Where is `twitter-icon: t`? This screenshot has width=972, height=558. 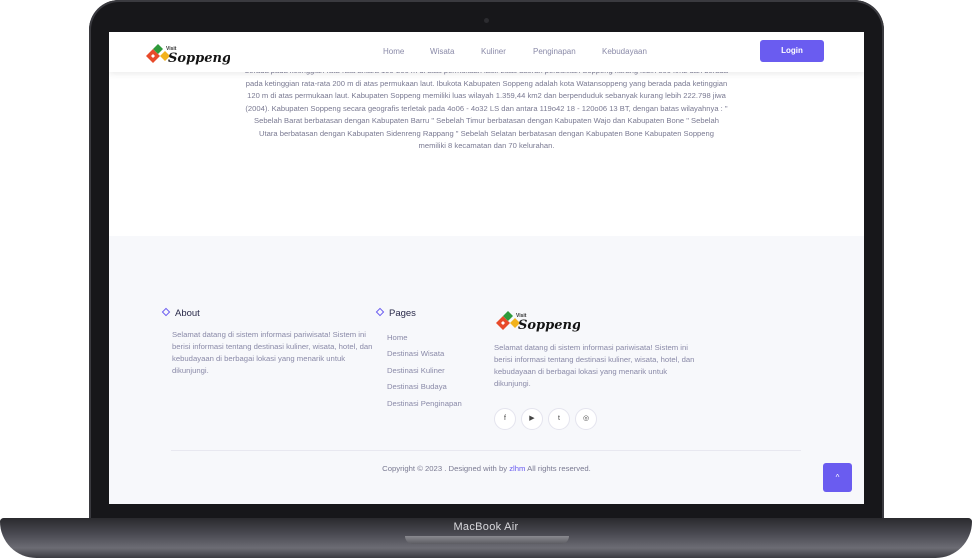 twitter-icon: t is located at coordinates (559, 419).